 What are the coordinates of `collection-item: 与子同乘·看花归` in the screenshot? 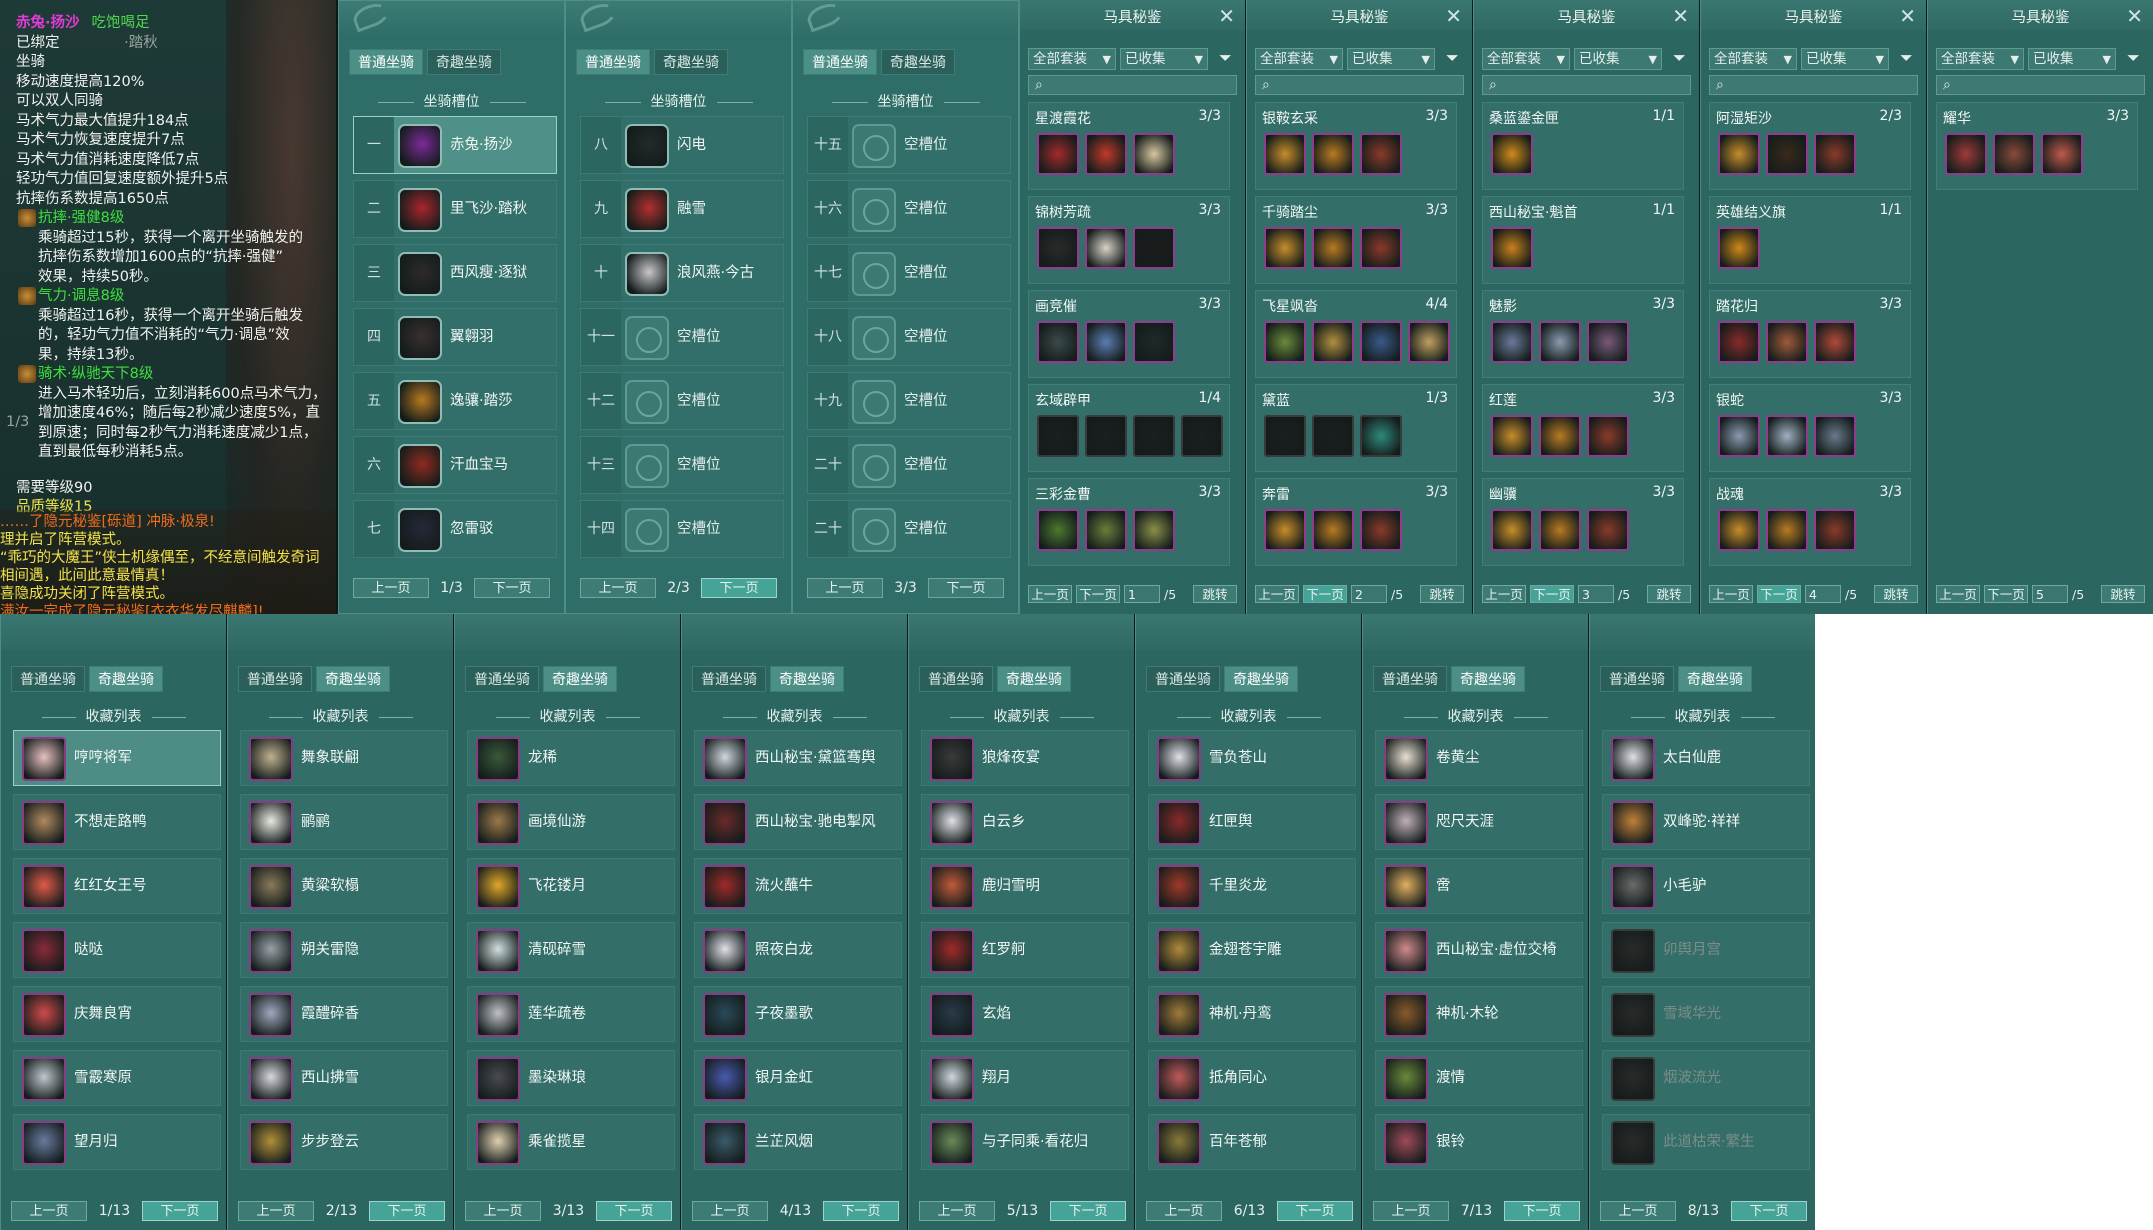 It's located at (1025, 1142).